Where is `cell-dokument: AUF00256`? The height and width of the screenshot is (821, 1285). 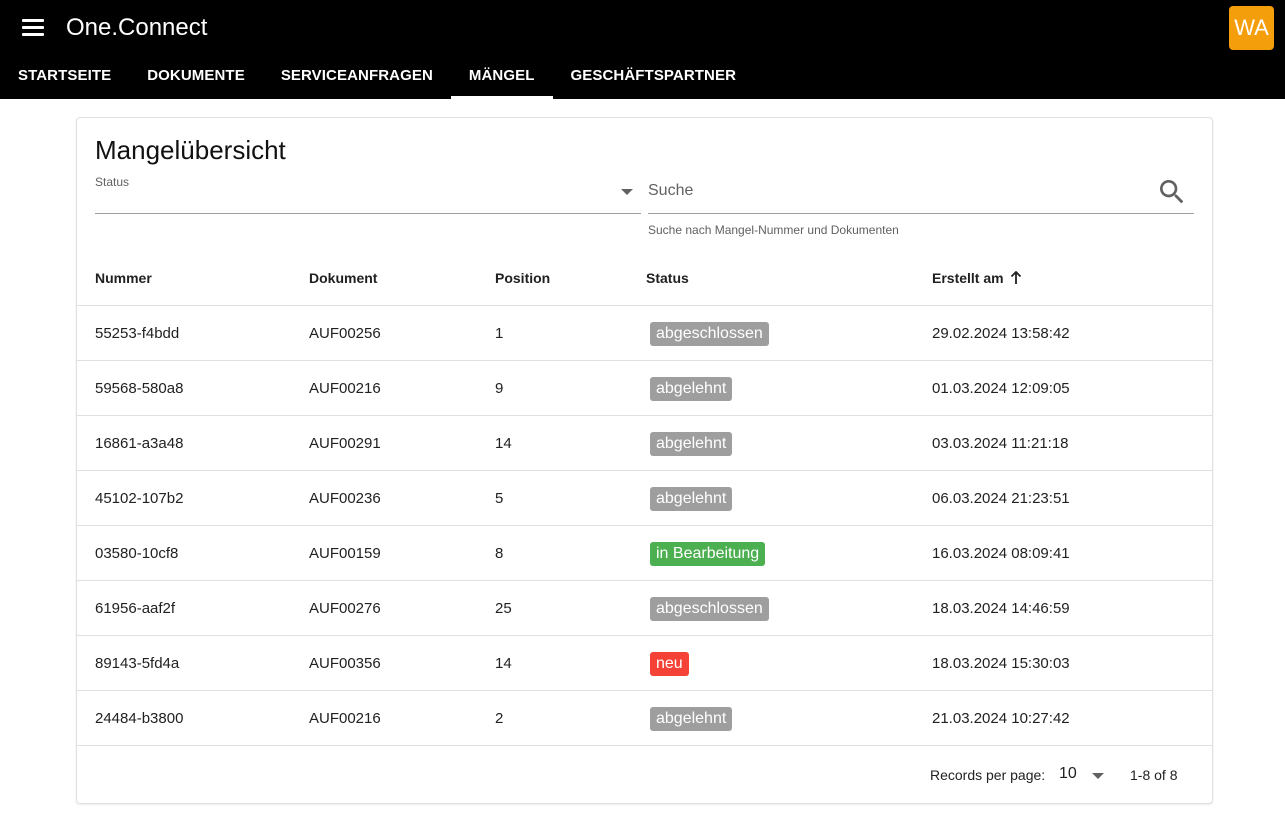 cell-dokument: AUF00256 is located at coordinates (345, 333).